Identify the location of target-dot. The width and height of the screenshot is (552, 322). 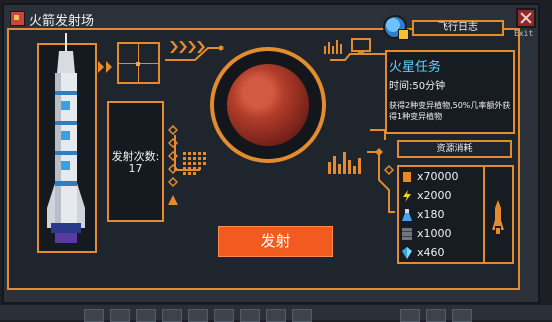
(138, 64).